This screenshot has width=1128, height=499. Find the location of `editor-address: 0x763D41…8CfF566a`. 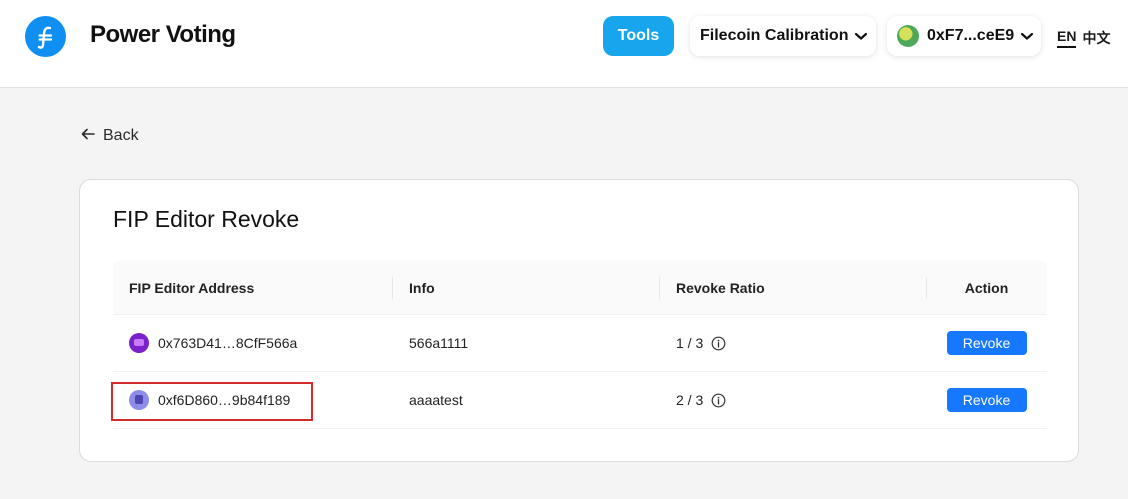

editor-address: 0x763D41…8CfF566a is located at coordinates (228, 343).